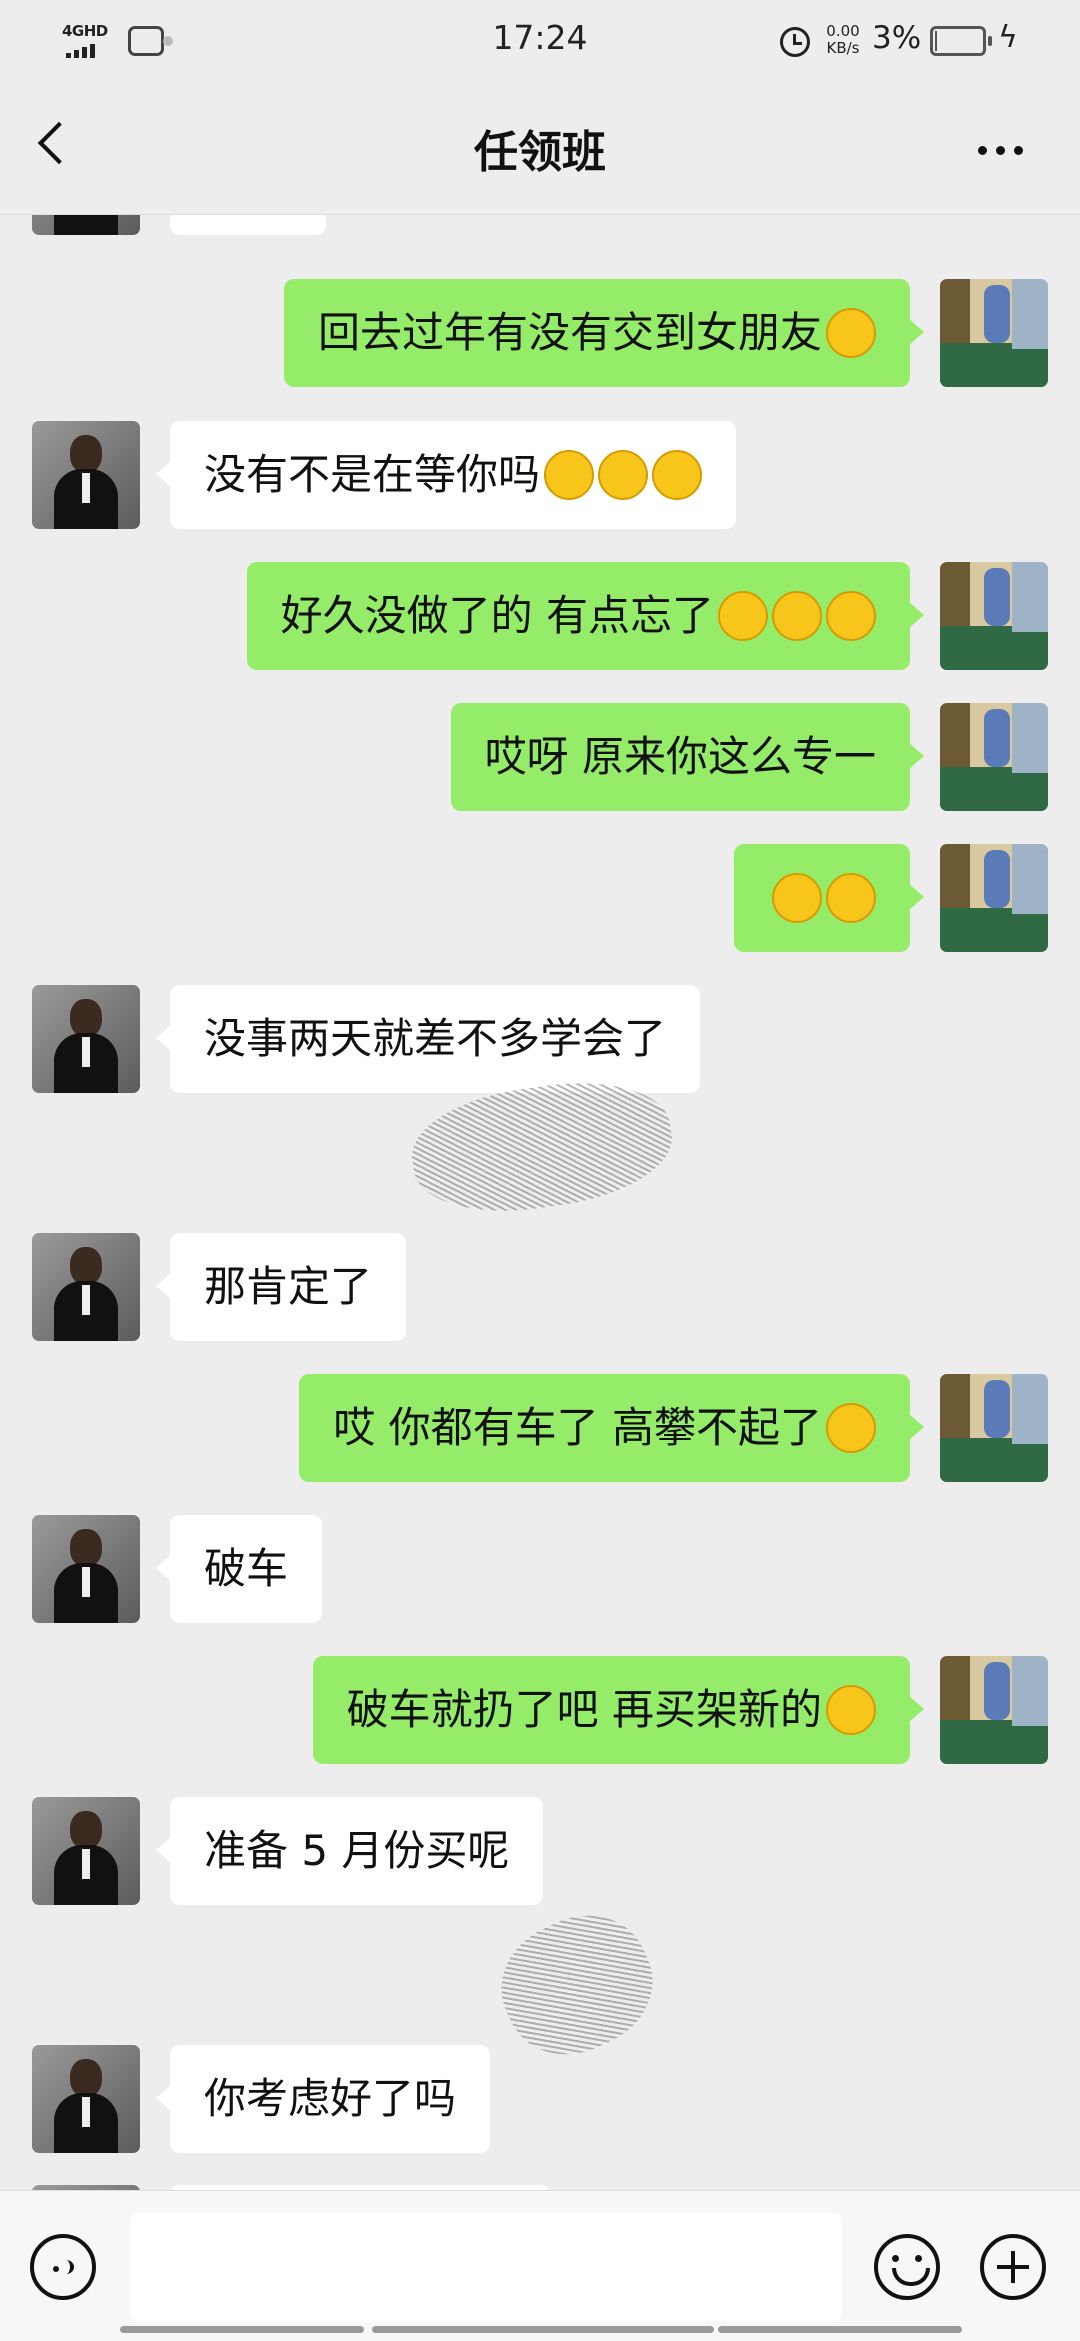 The width and height of the screenshot is (1080, 2341). I want to click on message-bubble, so click(829, 898).